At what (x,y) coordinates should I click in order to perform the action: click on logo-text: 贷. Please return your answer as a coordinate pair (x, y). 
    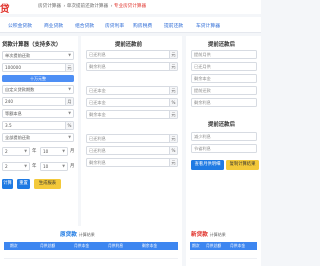
    Looking at the image, I should click on (5, 9).